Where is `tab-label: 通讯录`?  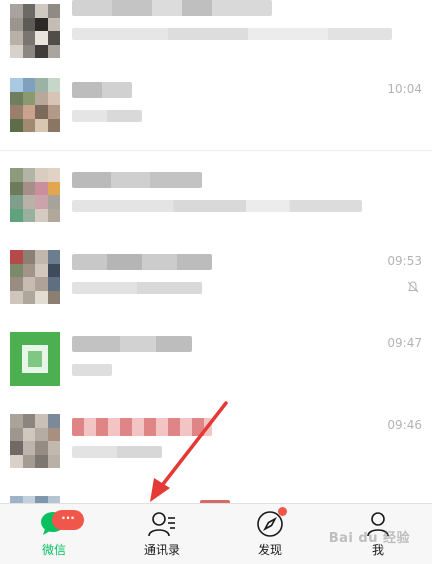
tab-label: 通讯录 is located at coordinates (161, 550).